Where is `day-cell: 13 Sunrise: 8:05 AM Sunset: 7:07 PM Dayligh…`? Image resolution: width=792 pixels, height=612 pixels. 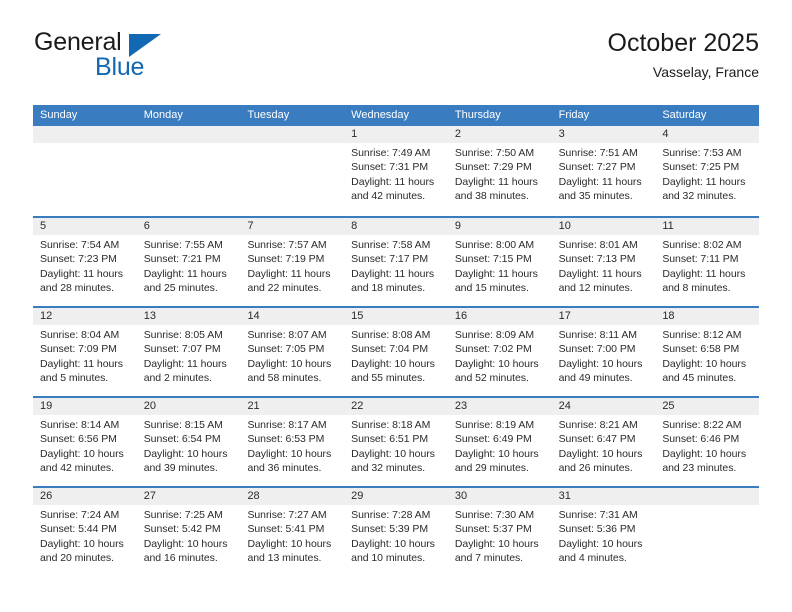
day-cell: 13 Sunrise: 8:05 AM Sunset: 7:07 PM Dayligh… is located at coordinates (188, 352).